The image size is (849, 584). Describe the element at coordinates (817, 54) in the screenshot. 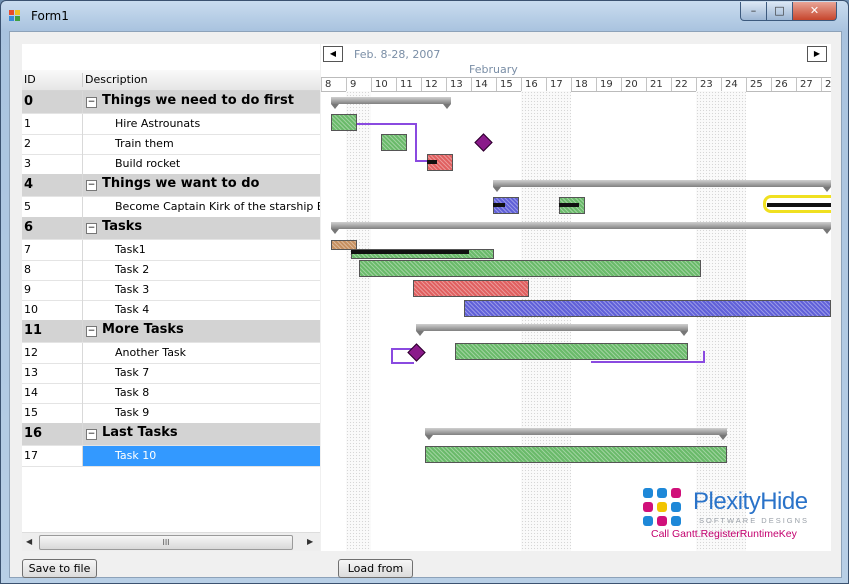

I see `next-period-button: ▶` at that location.